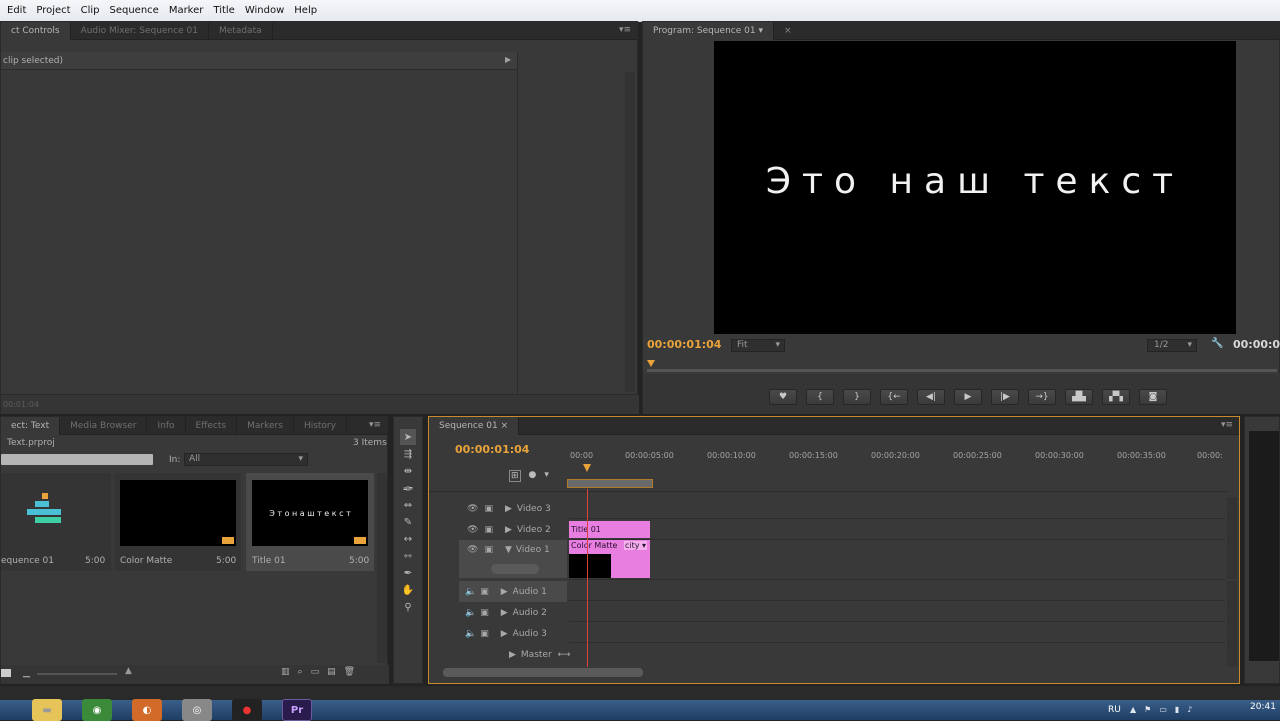  Describe the element at coordinates (408, 556) in the screenshot. I see `slide-icon: ⇿` at that location.